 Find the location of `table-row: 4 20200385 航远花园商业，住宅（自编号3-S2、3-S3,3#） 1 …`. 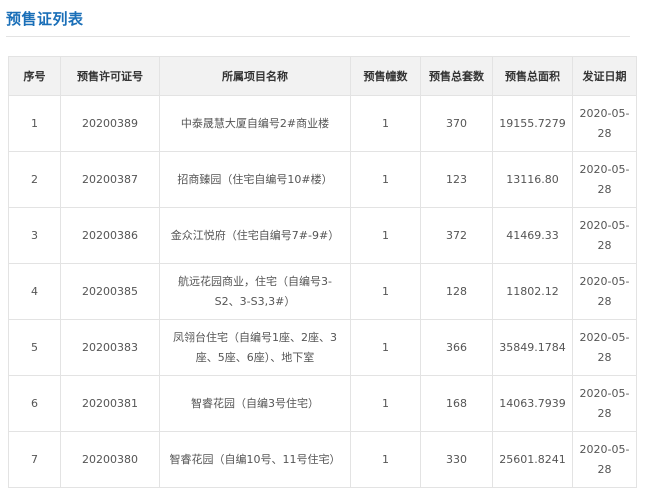

table-row: 4 20200385 航远花园商业，住宅（自编号3-S2、3-S3,3#） 1 … is located at coordinates (322, 291).